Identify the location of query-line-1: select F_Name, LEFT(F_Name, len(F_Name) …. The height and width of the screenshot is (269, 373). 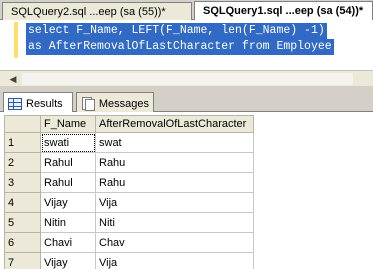
(176, 31).